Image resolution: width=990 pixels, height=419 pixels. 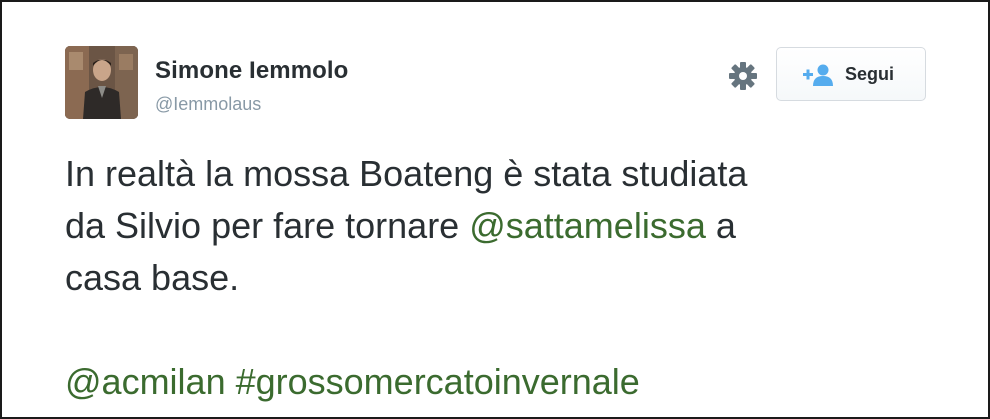 What do you see at coordinates (267, 225) in the screenshot?
I see `tweet-line-2-prefix: da Silvio per fare tornare` at bounding box center [267, 225].